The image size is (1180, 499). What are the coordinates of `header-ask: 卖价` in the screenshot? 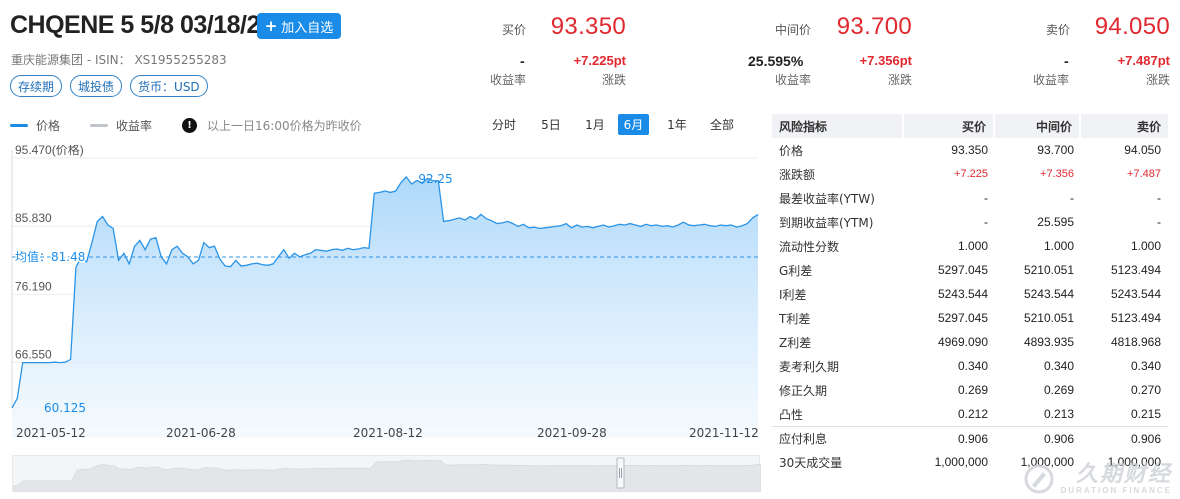 It's located at (1124, 126).